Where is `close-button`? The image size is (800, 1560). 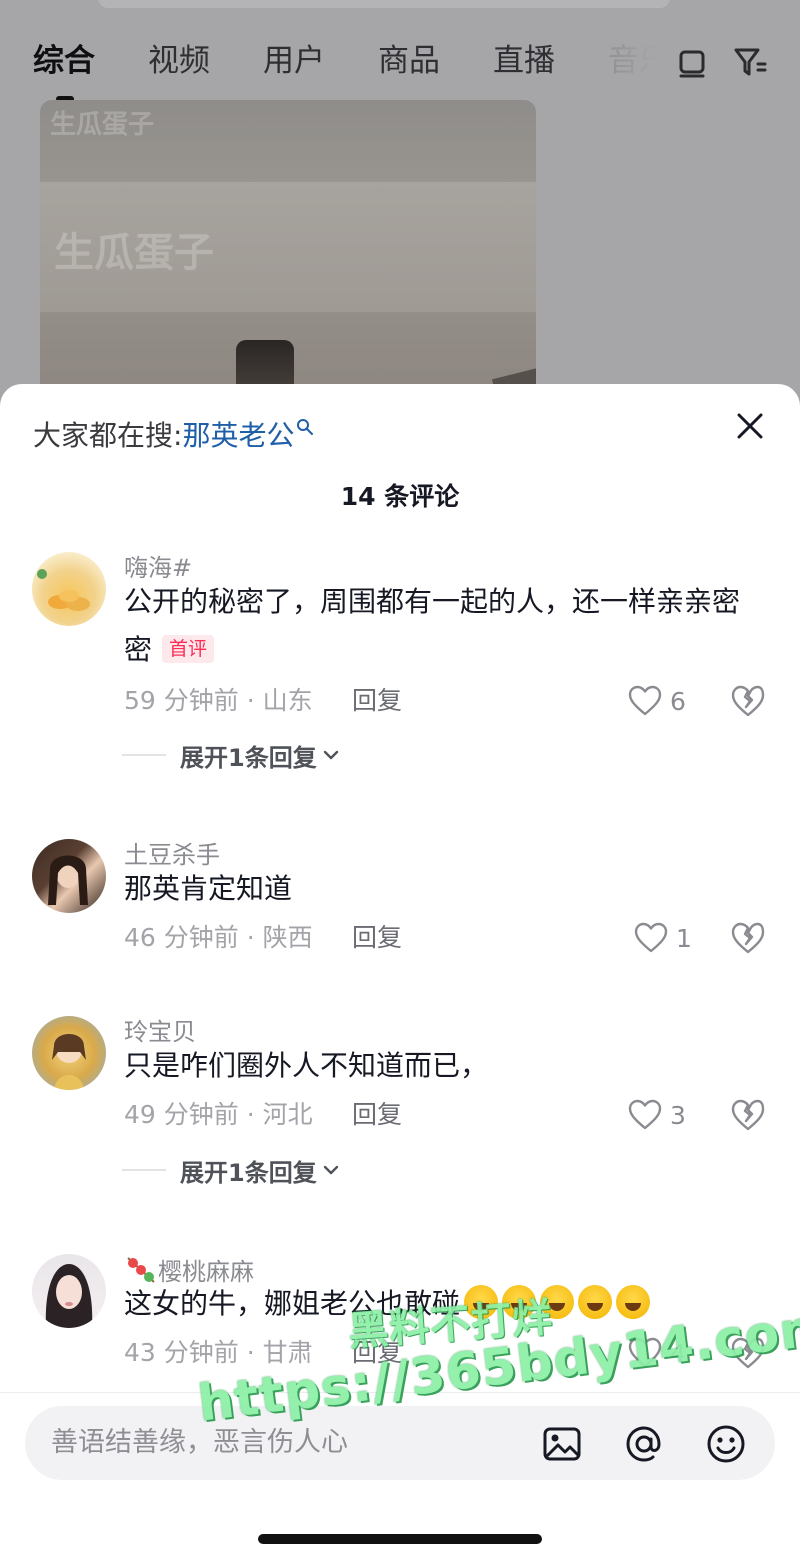 close-button is located at coordinates (750, 426).